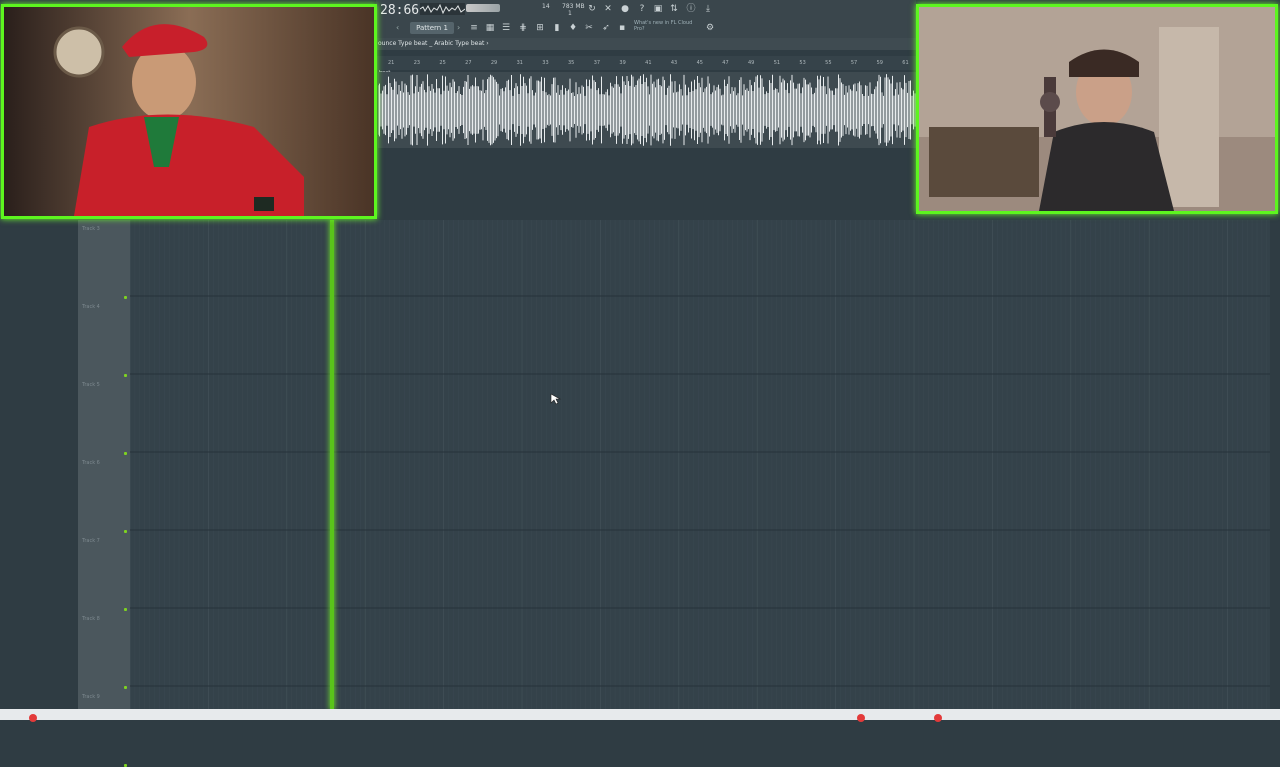 Image resolution: width=1280 pixels, height=767 pixels. What do you see at coordinates (647, 110) in the screenshot?
I see `audio-clip-waveform` at bounding box center [647, 110].